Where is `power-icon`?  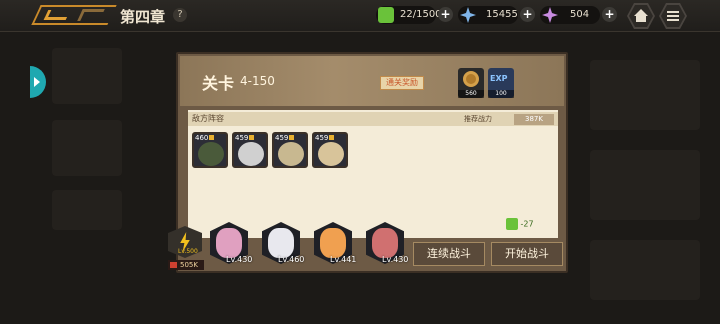 power-icon is located at coordinates (173, 265).